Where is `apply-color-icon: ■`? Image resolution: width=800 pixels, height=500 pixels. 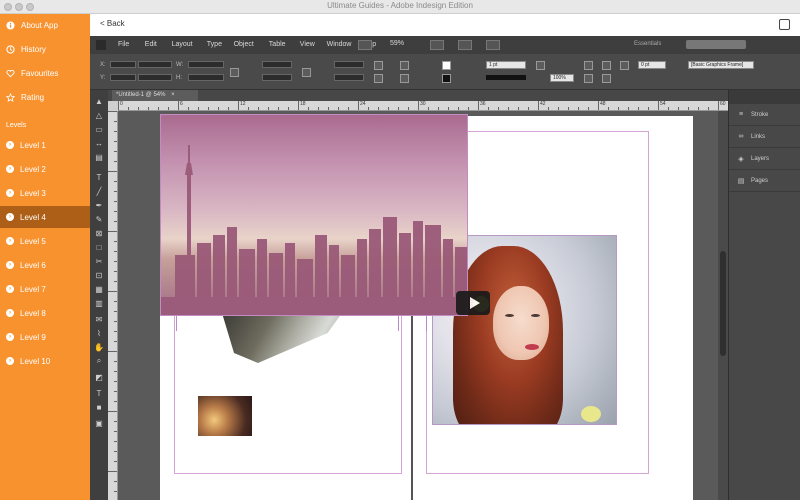
apply-color-icon: ■ is located at coordinates (99, 407).